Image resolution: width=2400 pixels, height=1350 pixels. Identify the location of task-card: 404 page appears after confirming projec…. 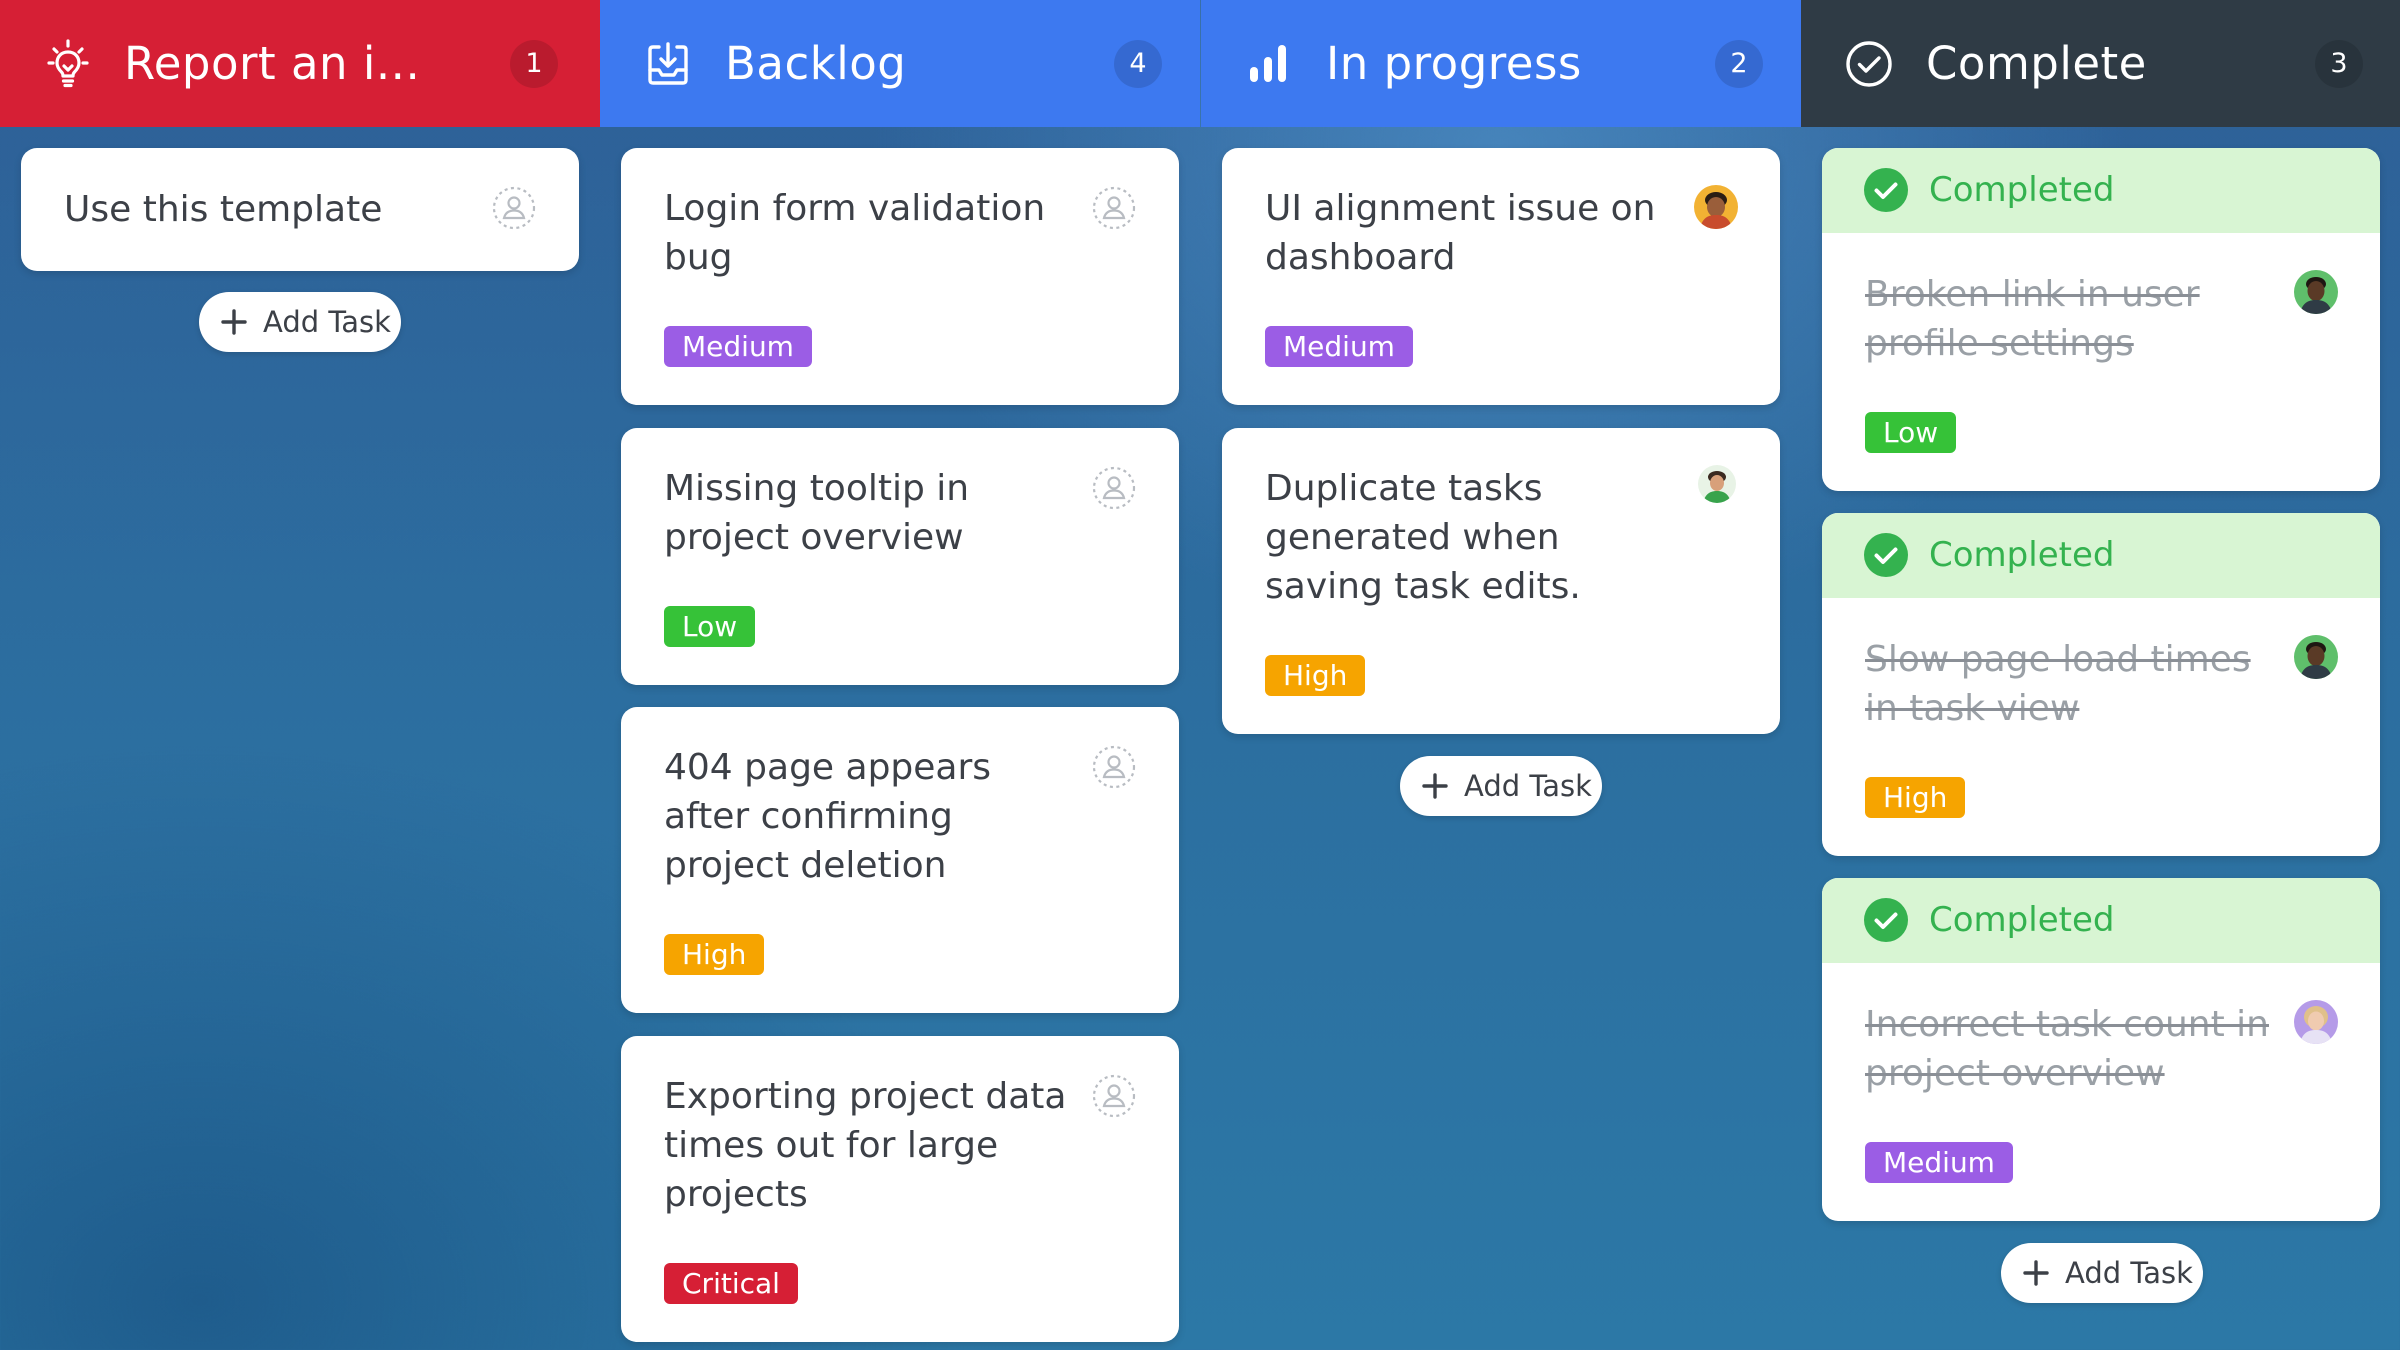
(900, 860).